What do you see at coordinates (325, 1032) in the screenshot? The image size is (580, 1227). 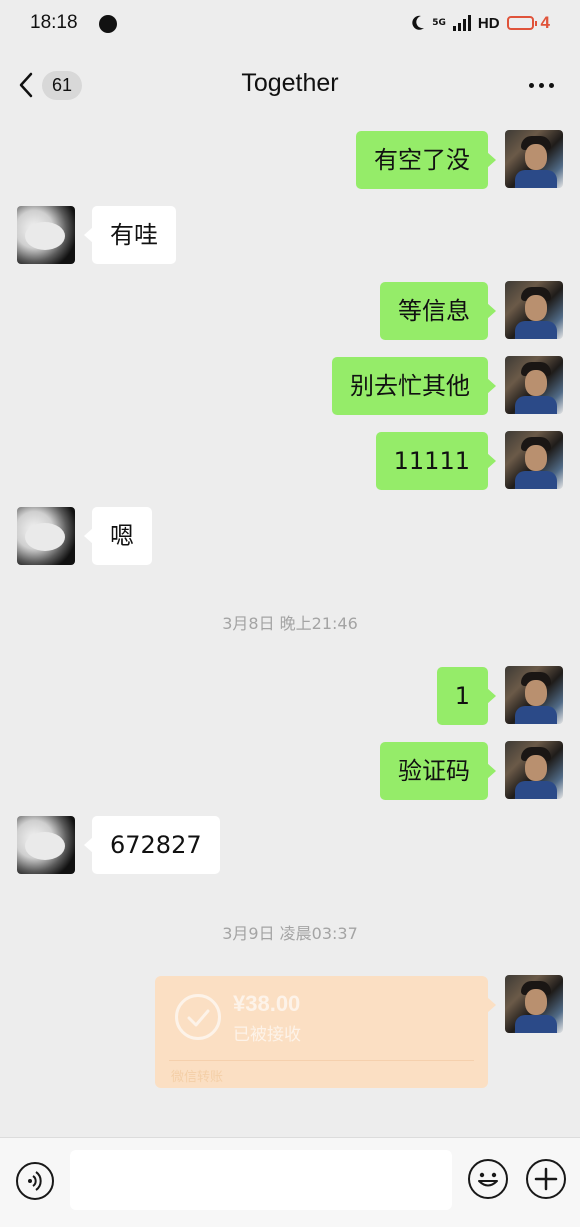 I see `transfer-card: ¥38.00 已被接收 微信转账` at bounding box center [325, 1032].